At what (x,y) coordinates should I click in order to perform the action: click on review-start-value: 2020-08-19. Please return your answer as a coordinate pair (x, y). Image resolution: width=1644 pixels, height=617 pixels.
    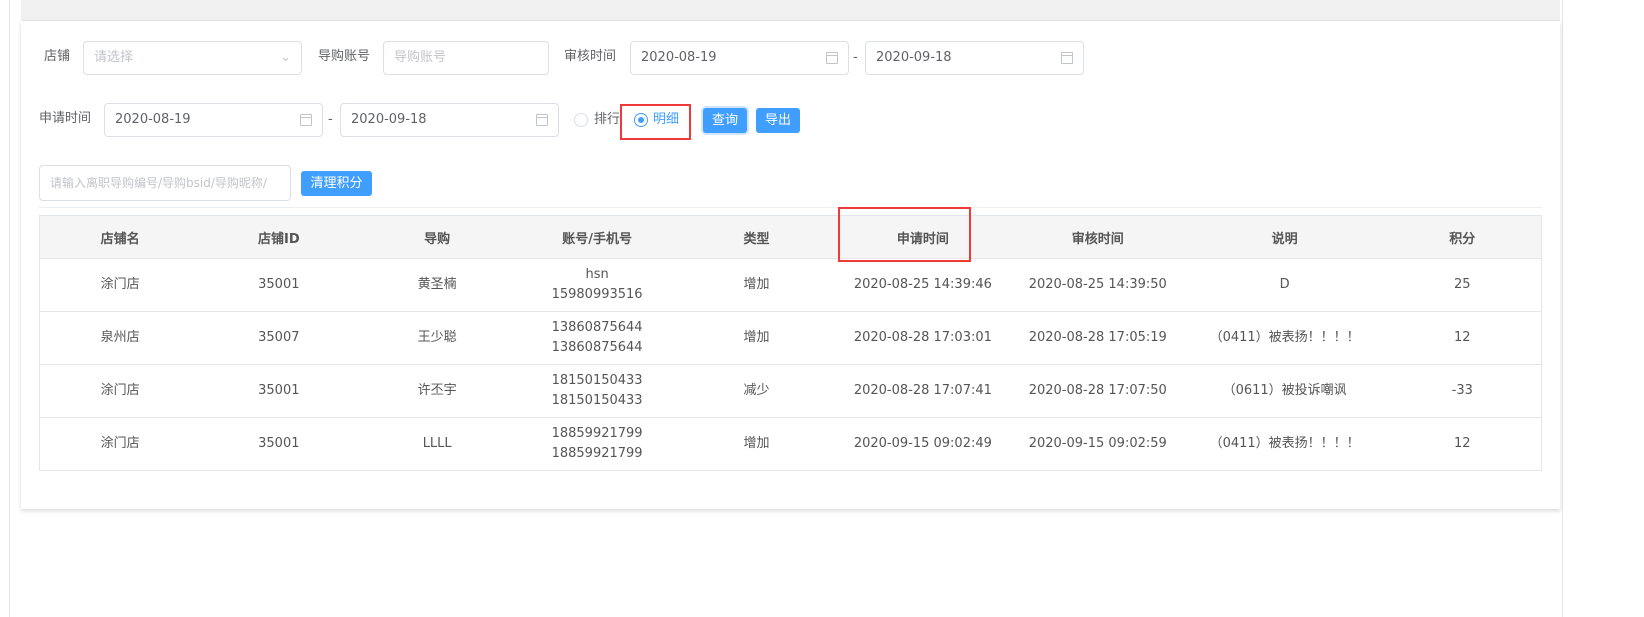
    Looking at the image, I should click on (679, 57).